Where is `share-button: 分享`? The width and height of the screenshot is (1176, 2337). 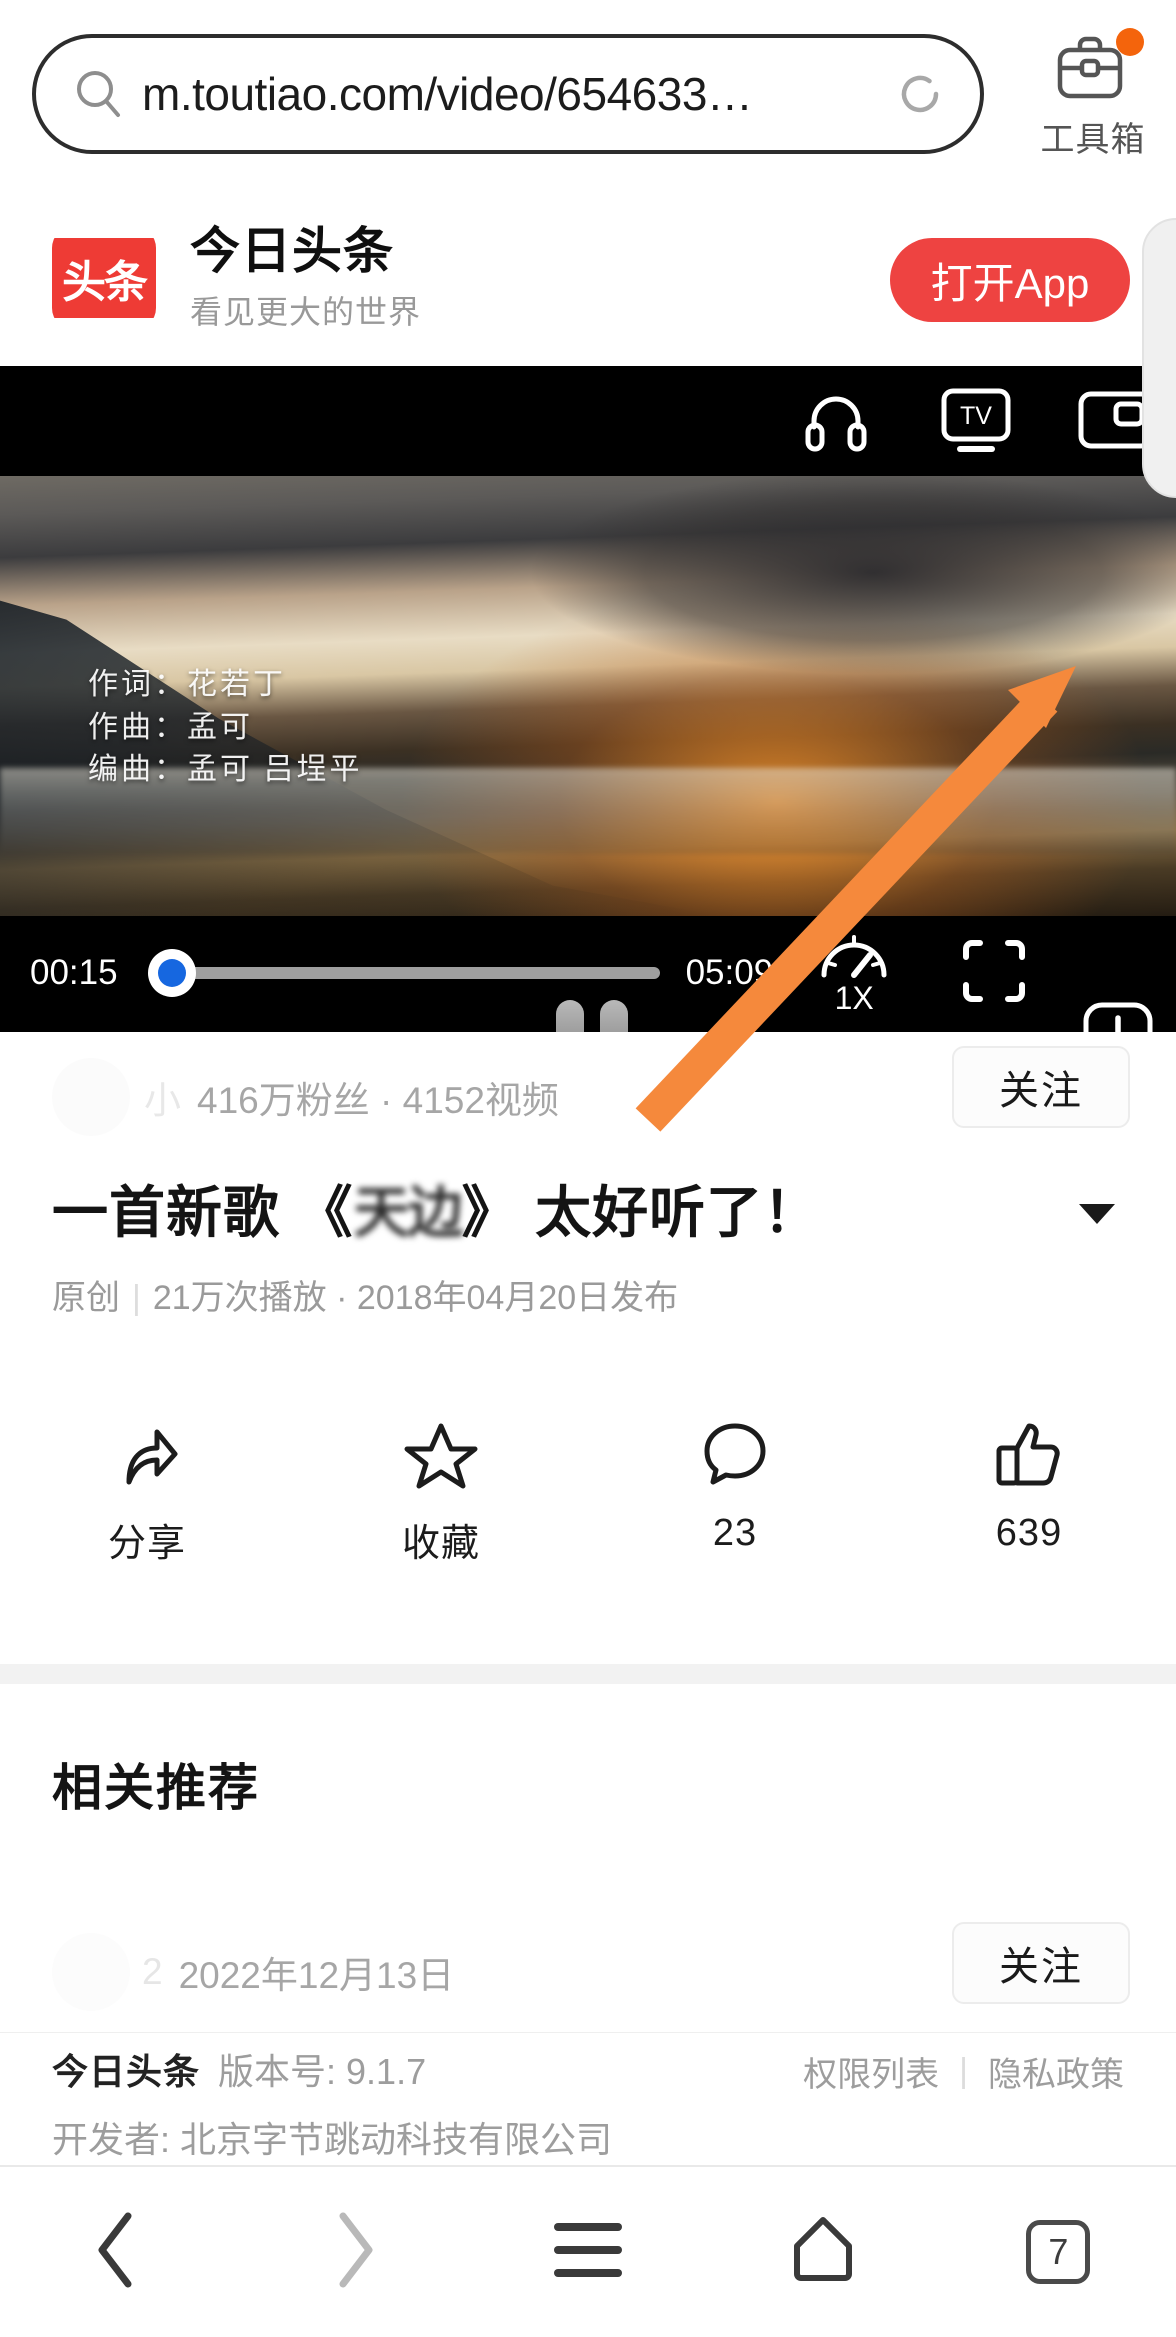 share-button: 分享 is located at coordinates (147, 1490).